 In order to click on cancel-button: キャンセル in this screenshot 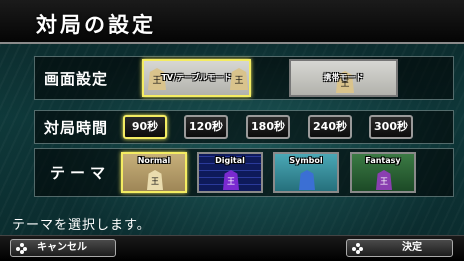, I will do `click(63, 248)`.